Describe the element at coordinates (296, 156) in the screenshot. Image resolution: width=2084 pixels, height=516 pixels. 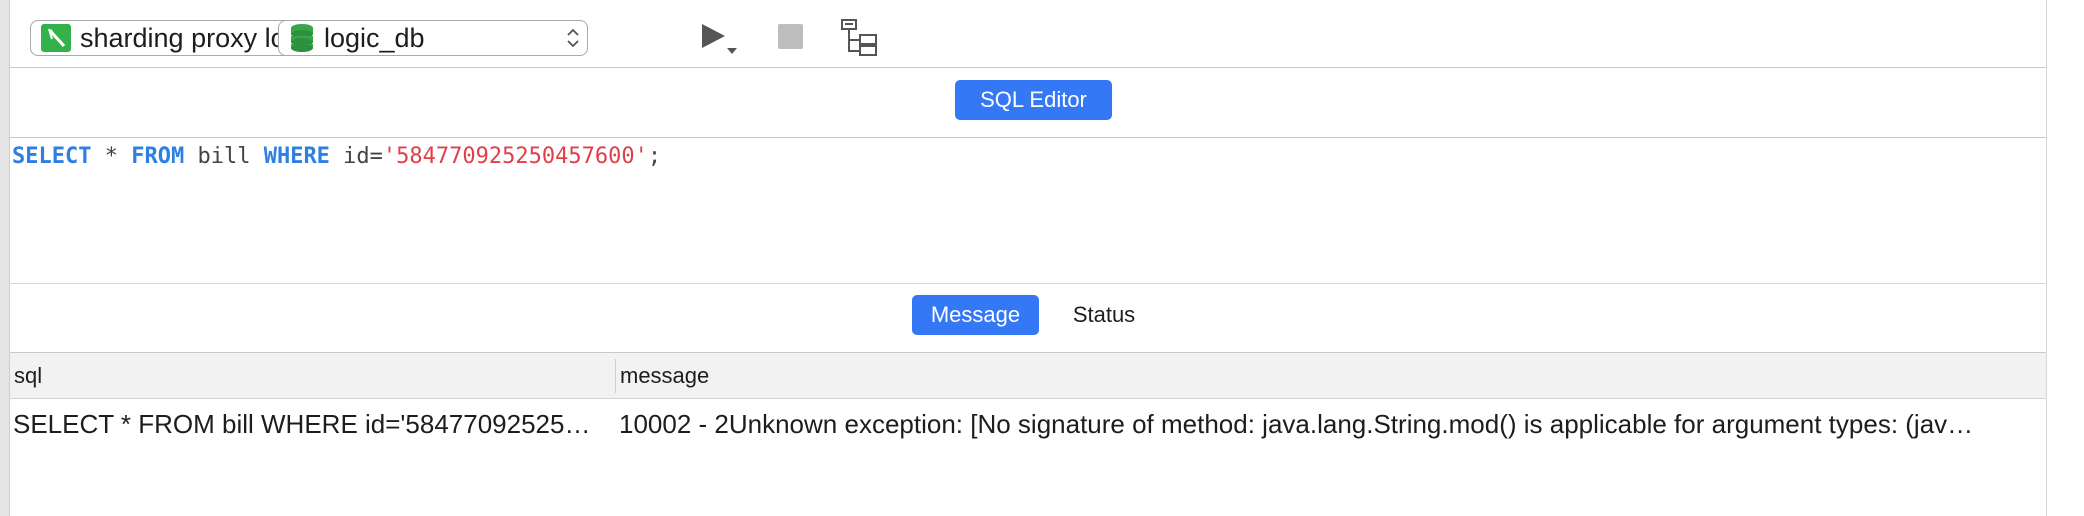
I see `sql-keyword: WHERE` at that location.